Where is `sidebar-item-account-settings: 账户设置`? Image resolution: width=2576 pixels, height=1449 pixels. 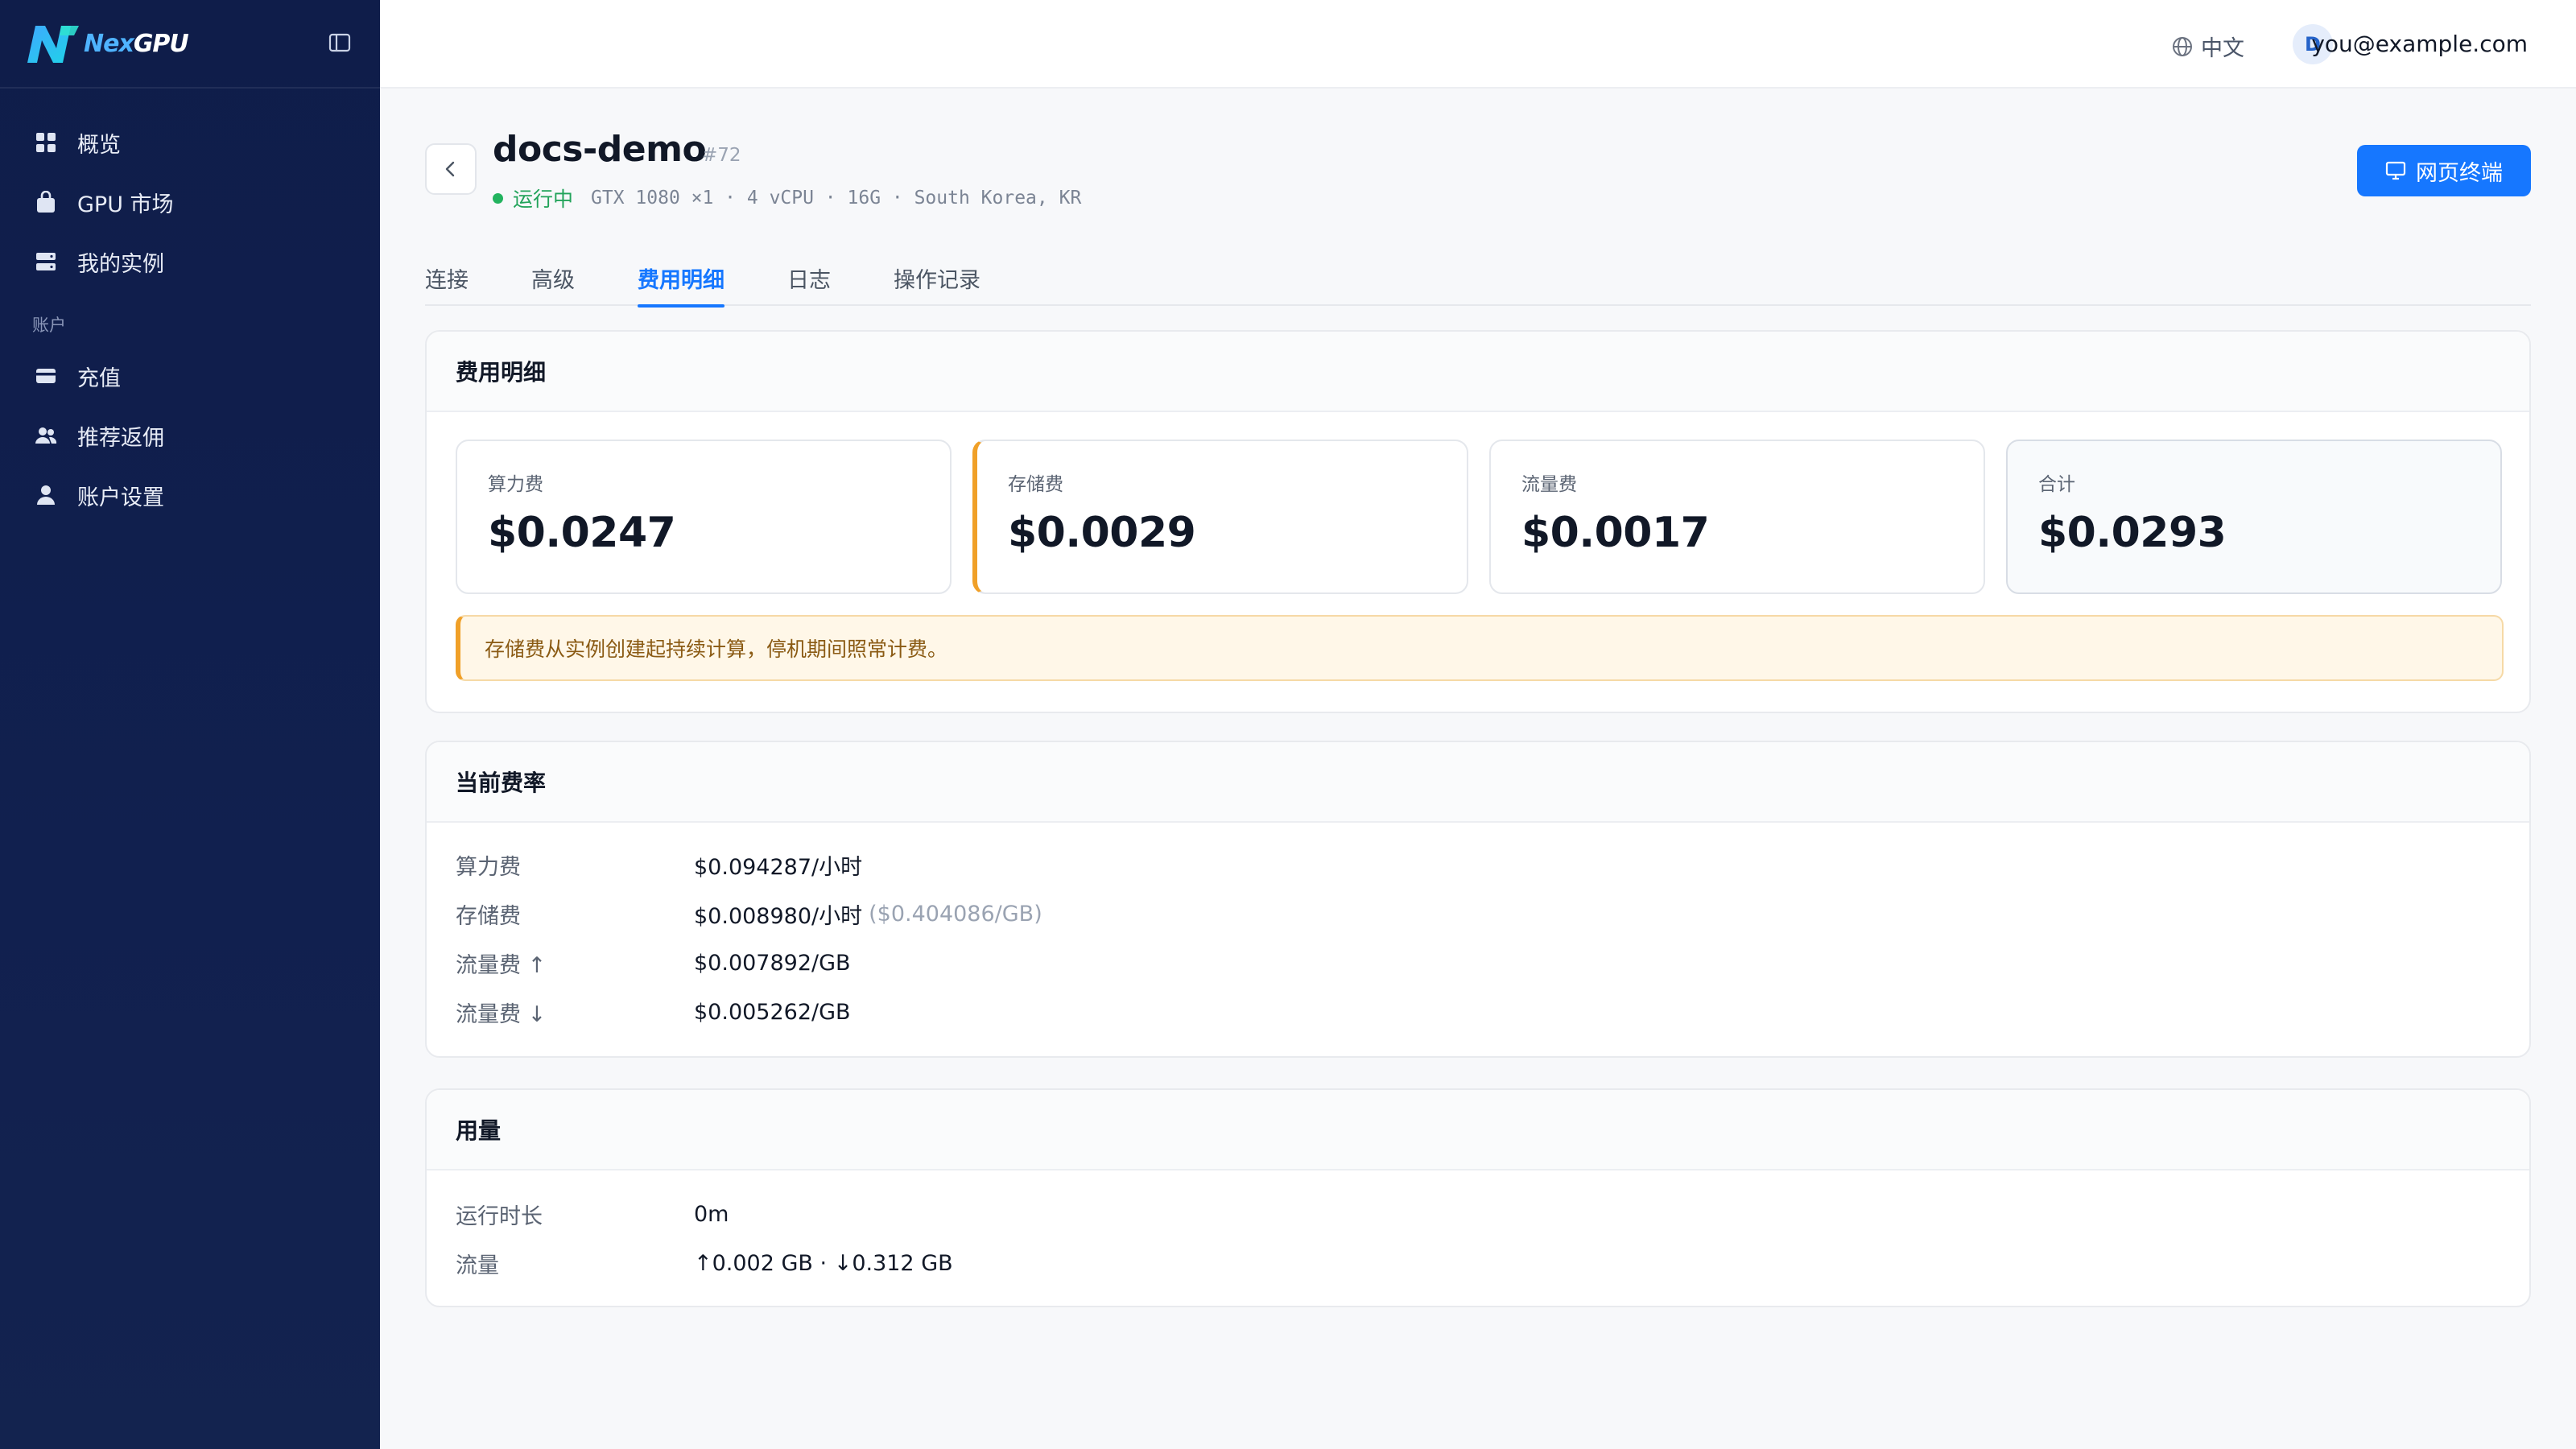
sidebar-item-account-settings: 账户设置 is located at coordinates (190, 495).